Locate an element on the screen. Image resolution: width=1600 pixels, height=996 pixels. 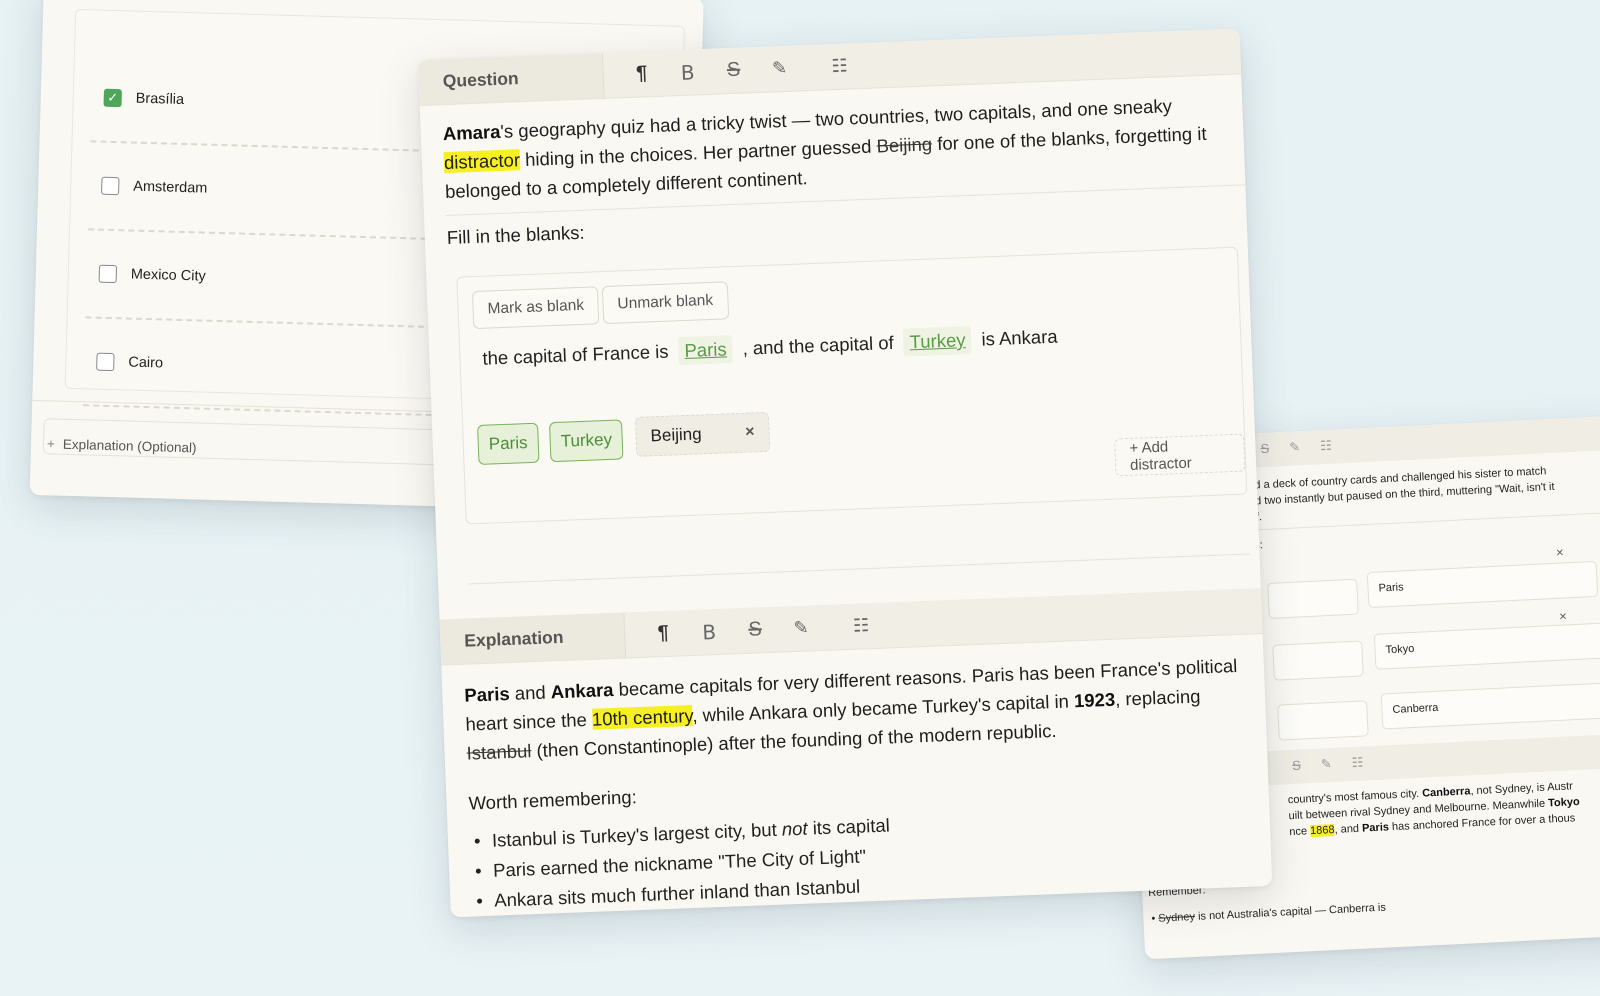
explanation-toolbar: ¶ B S ✎ ☷ is located at coordinates (748, 630).